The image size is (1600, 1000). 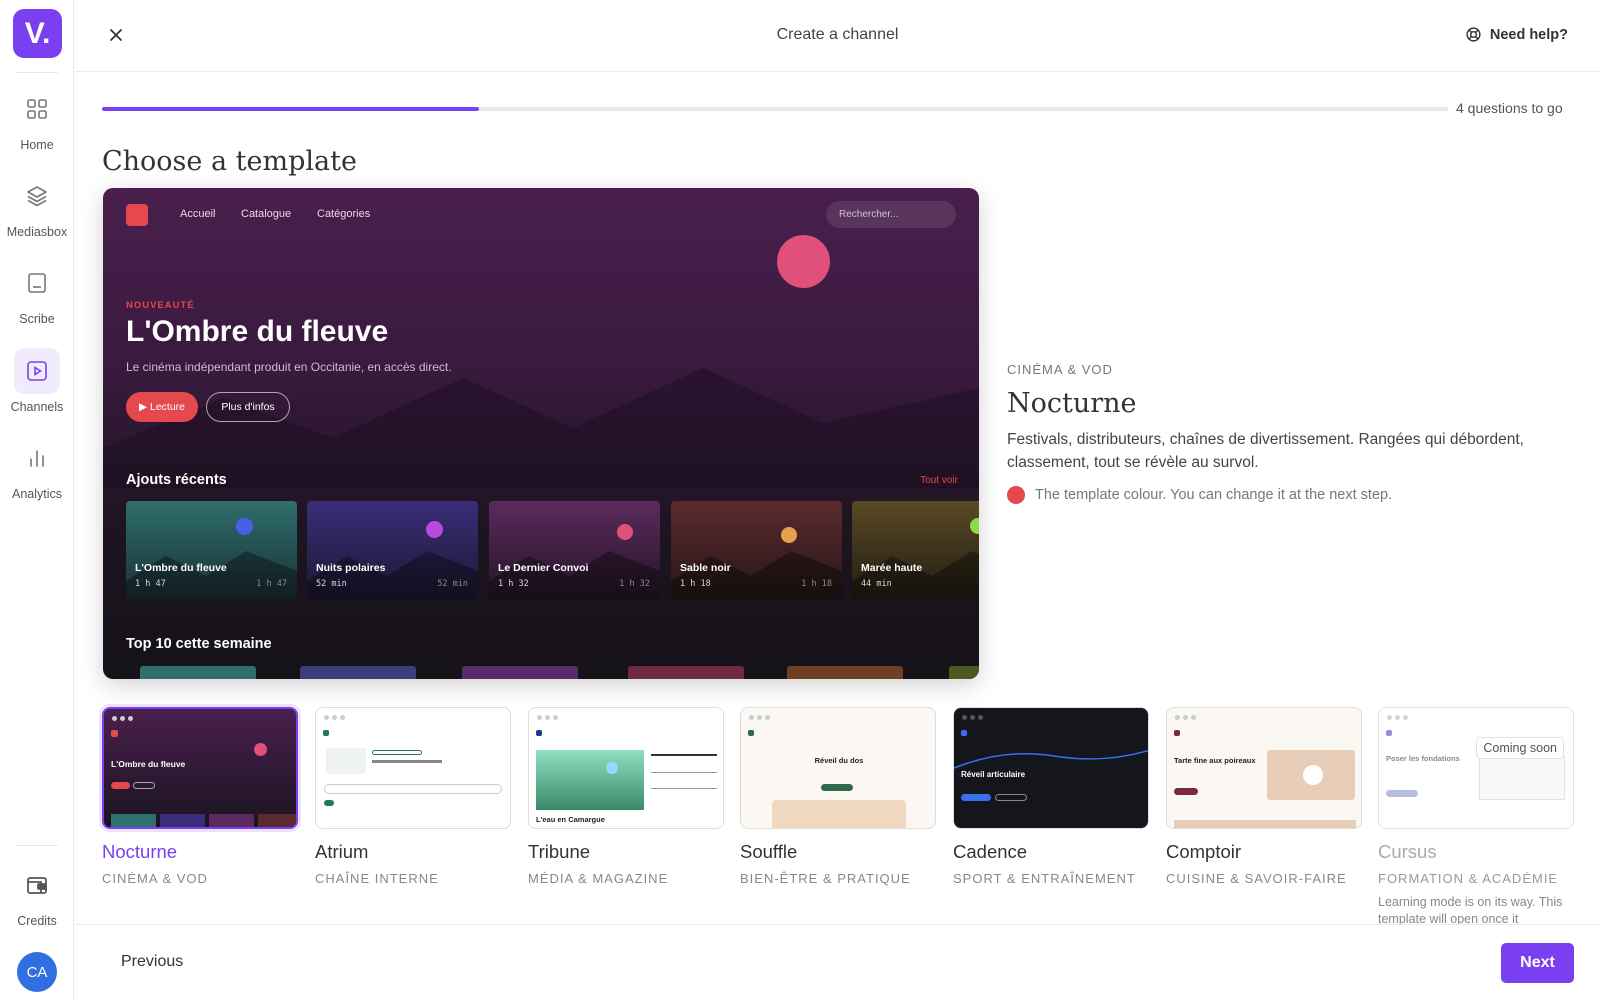 I want to click on thumb-rule, so click(x=684, y=788).